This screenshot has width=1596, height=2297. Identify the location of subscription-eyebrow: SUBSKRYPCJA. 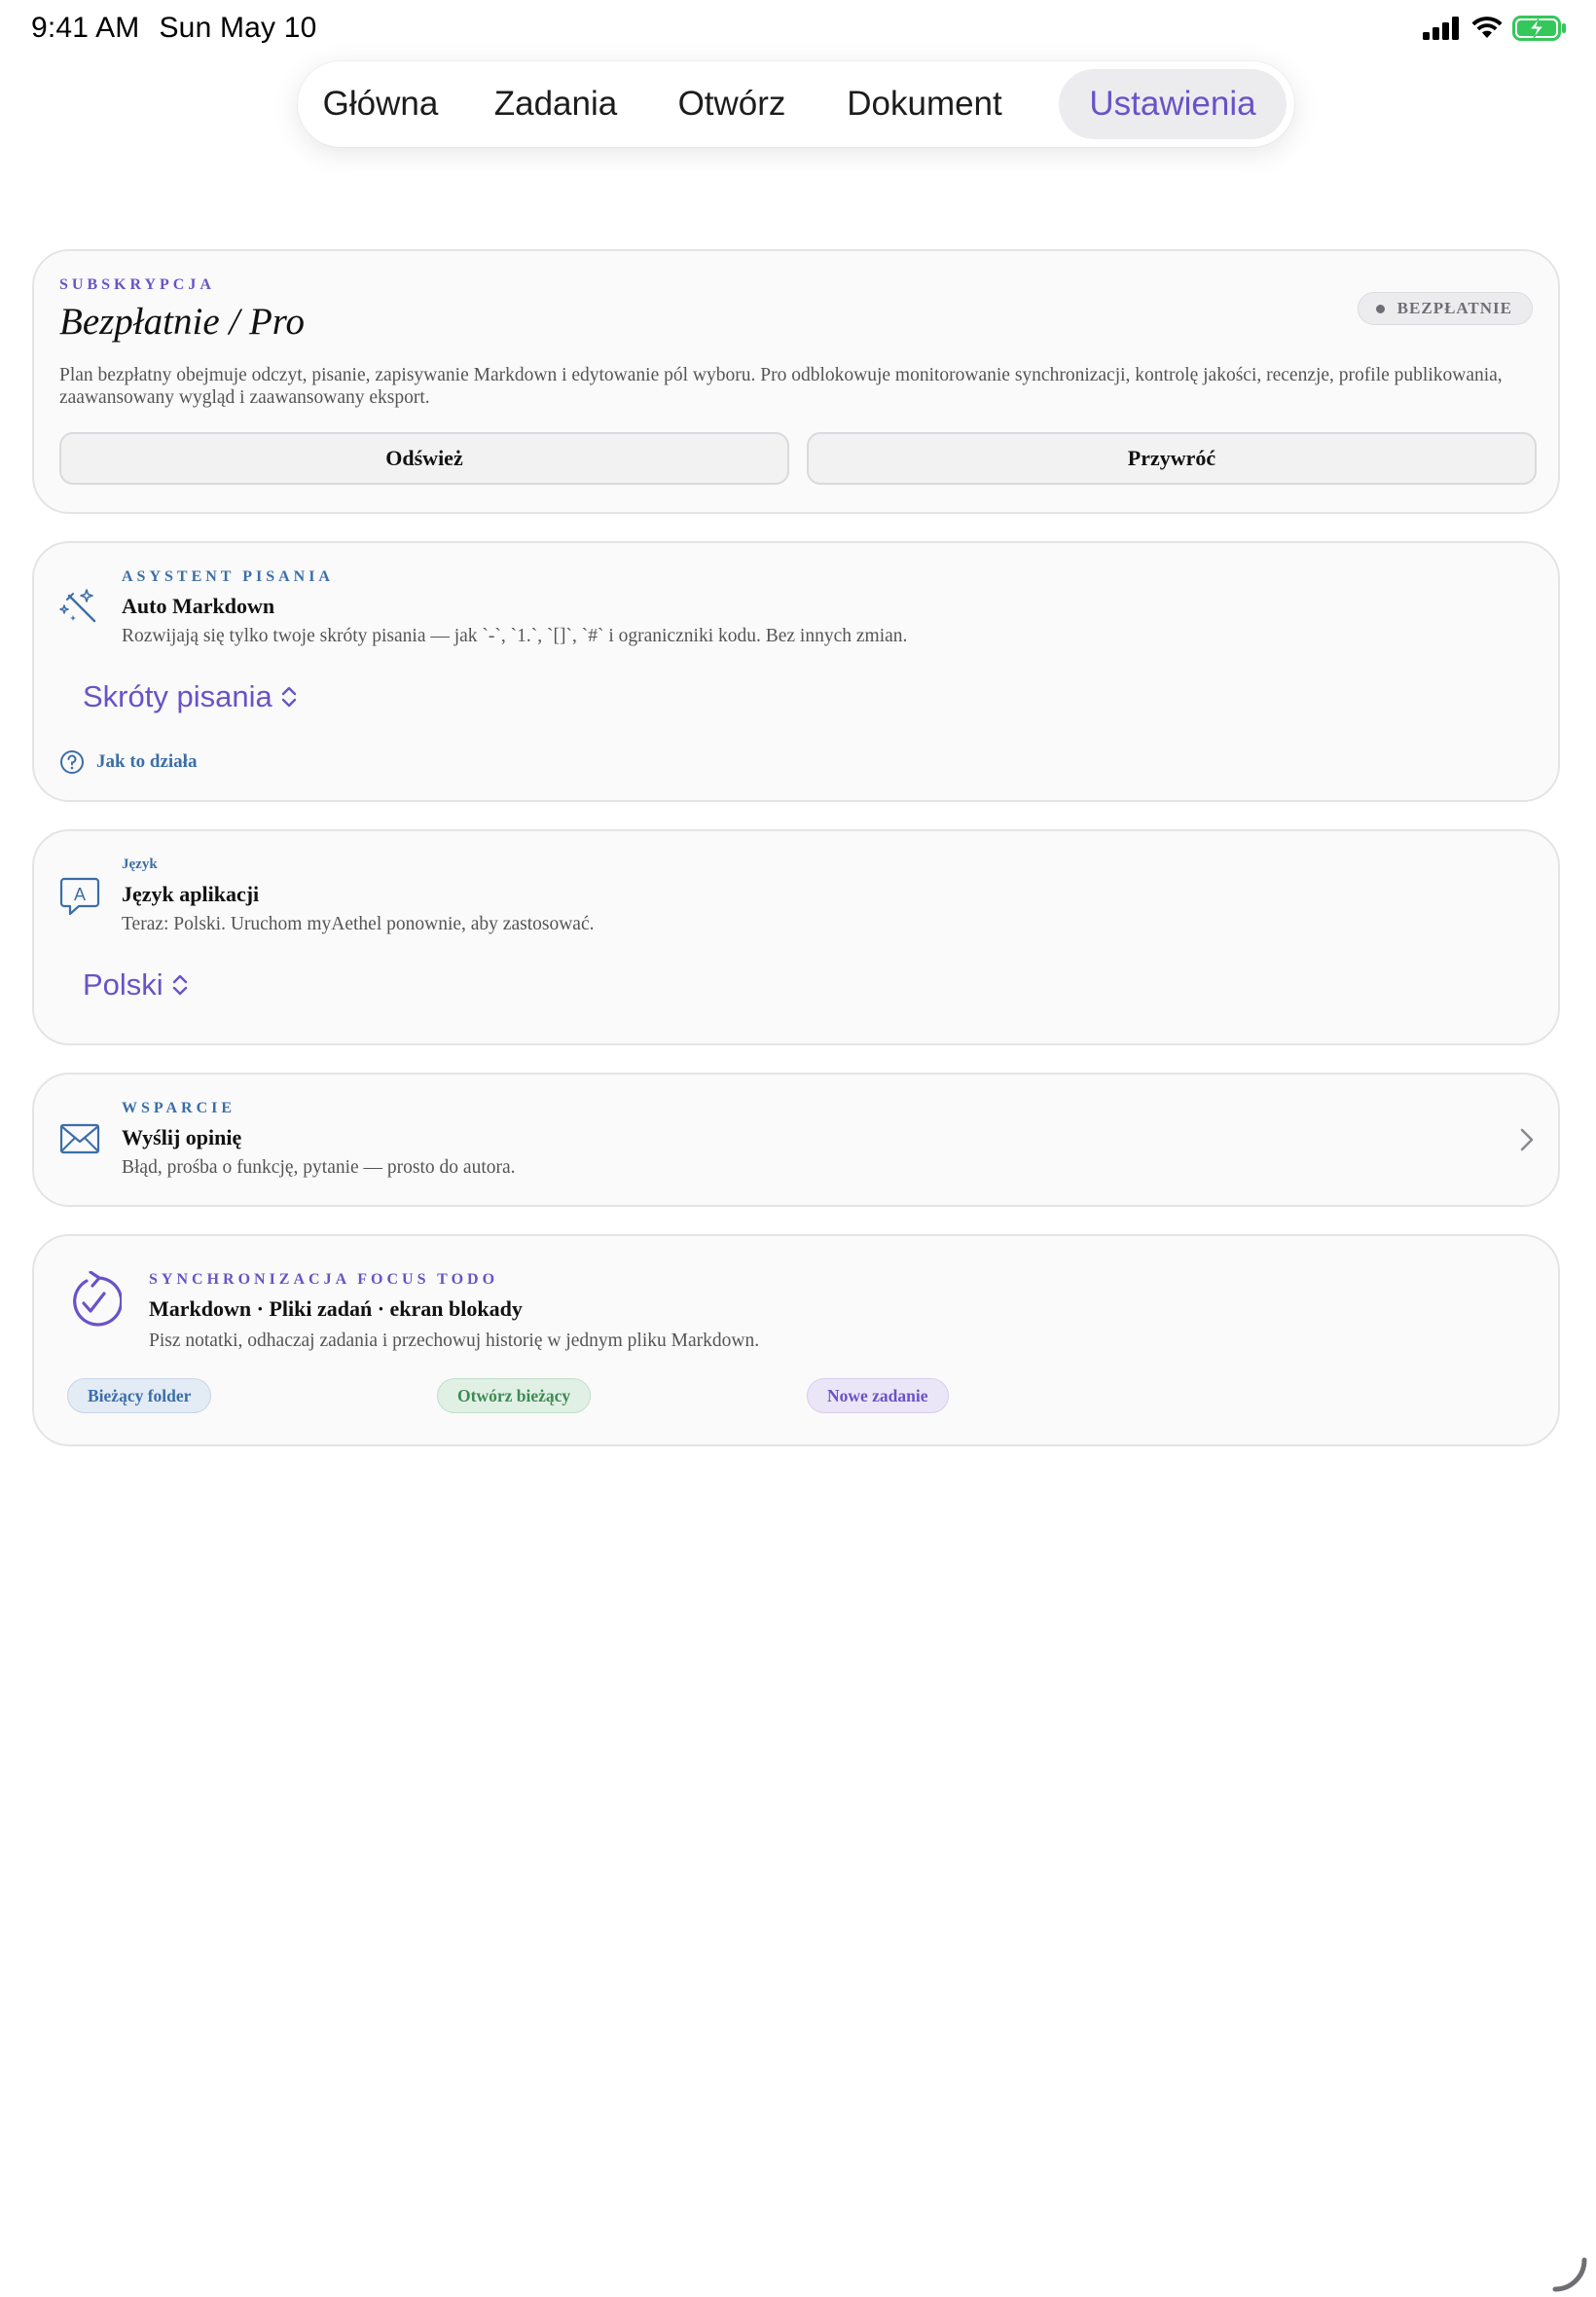
(137, 284).